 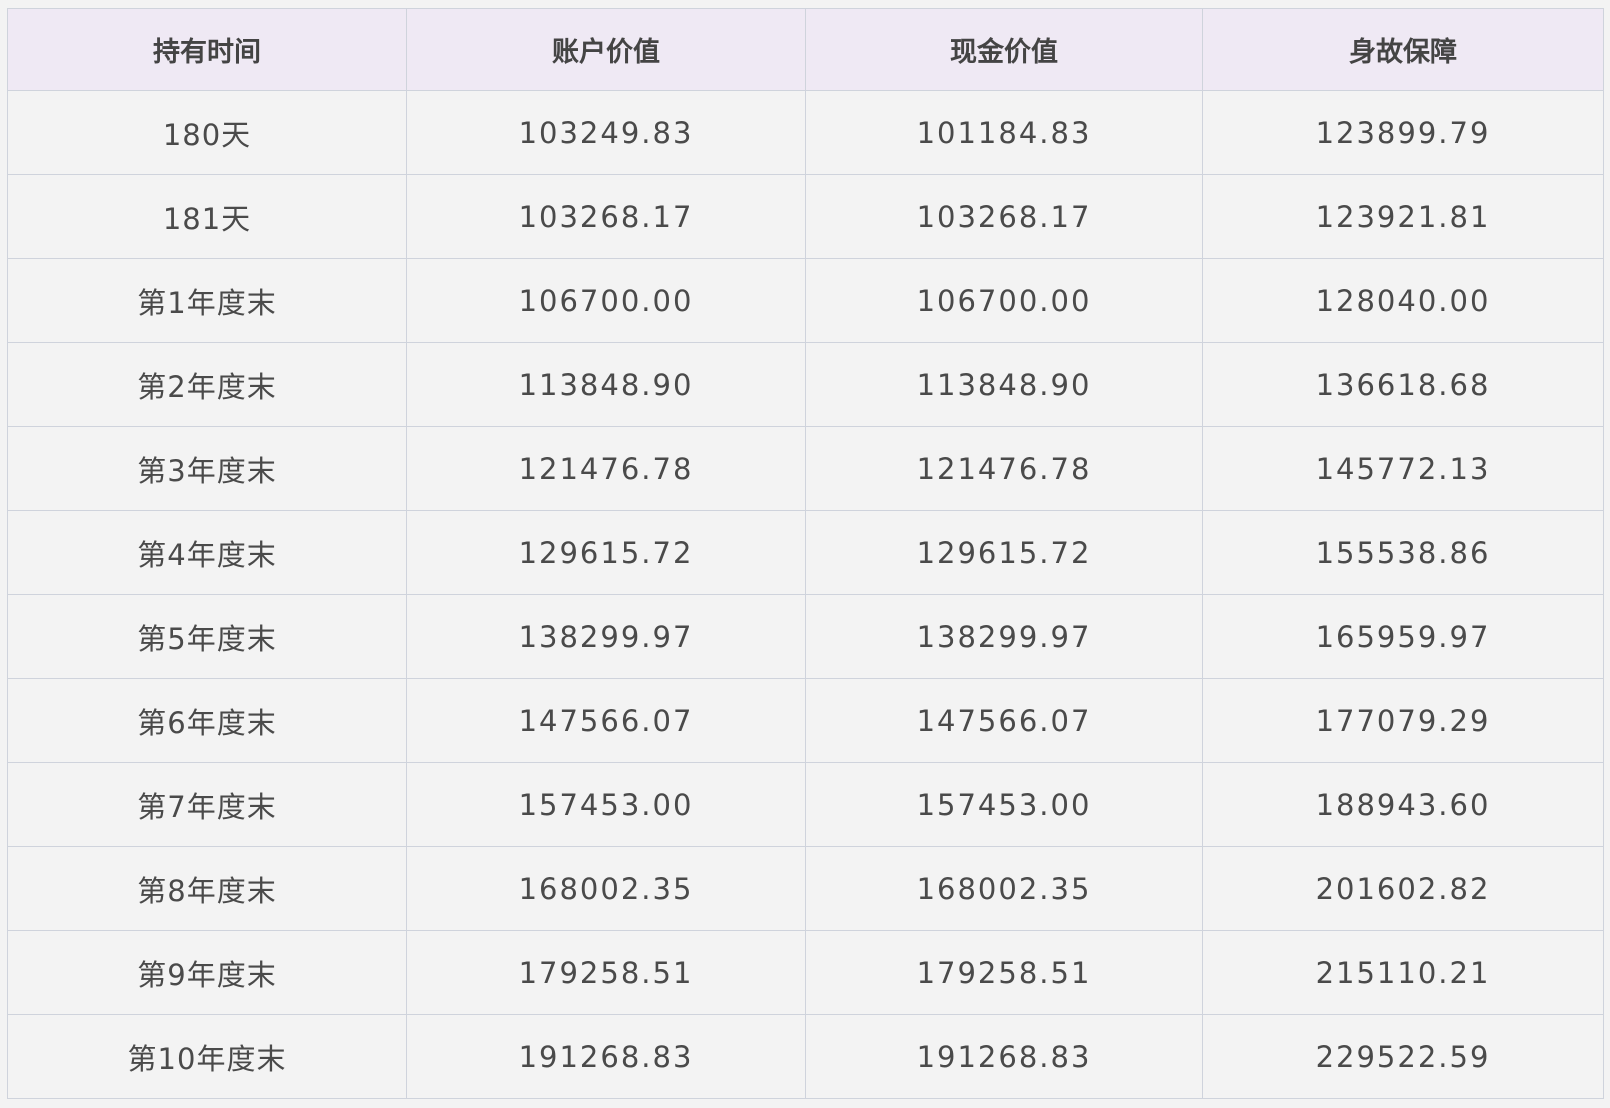 What do you see at coordinates (1403, 300) in the screenshot?
I see `cell-death-benefit: 128040.00` at bounding box center [1403, 300].